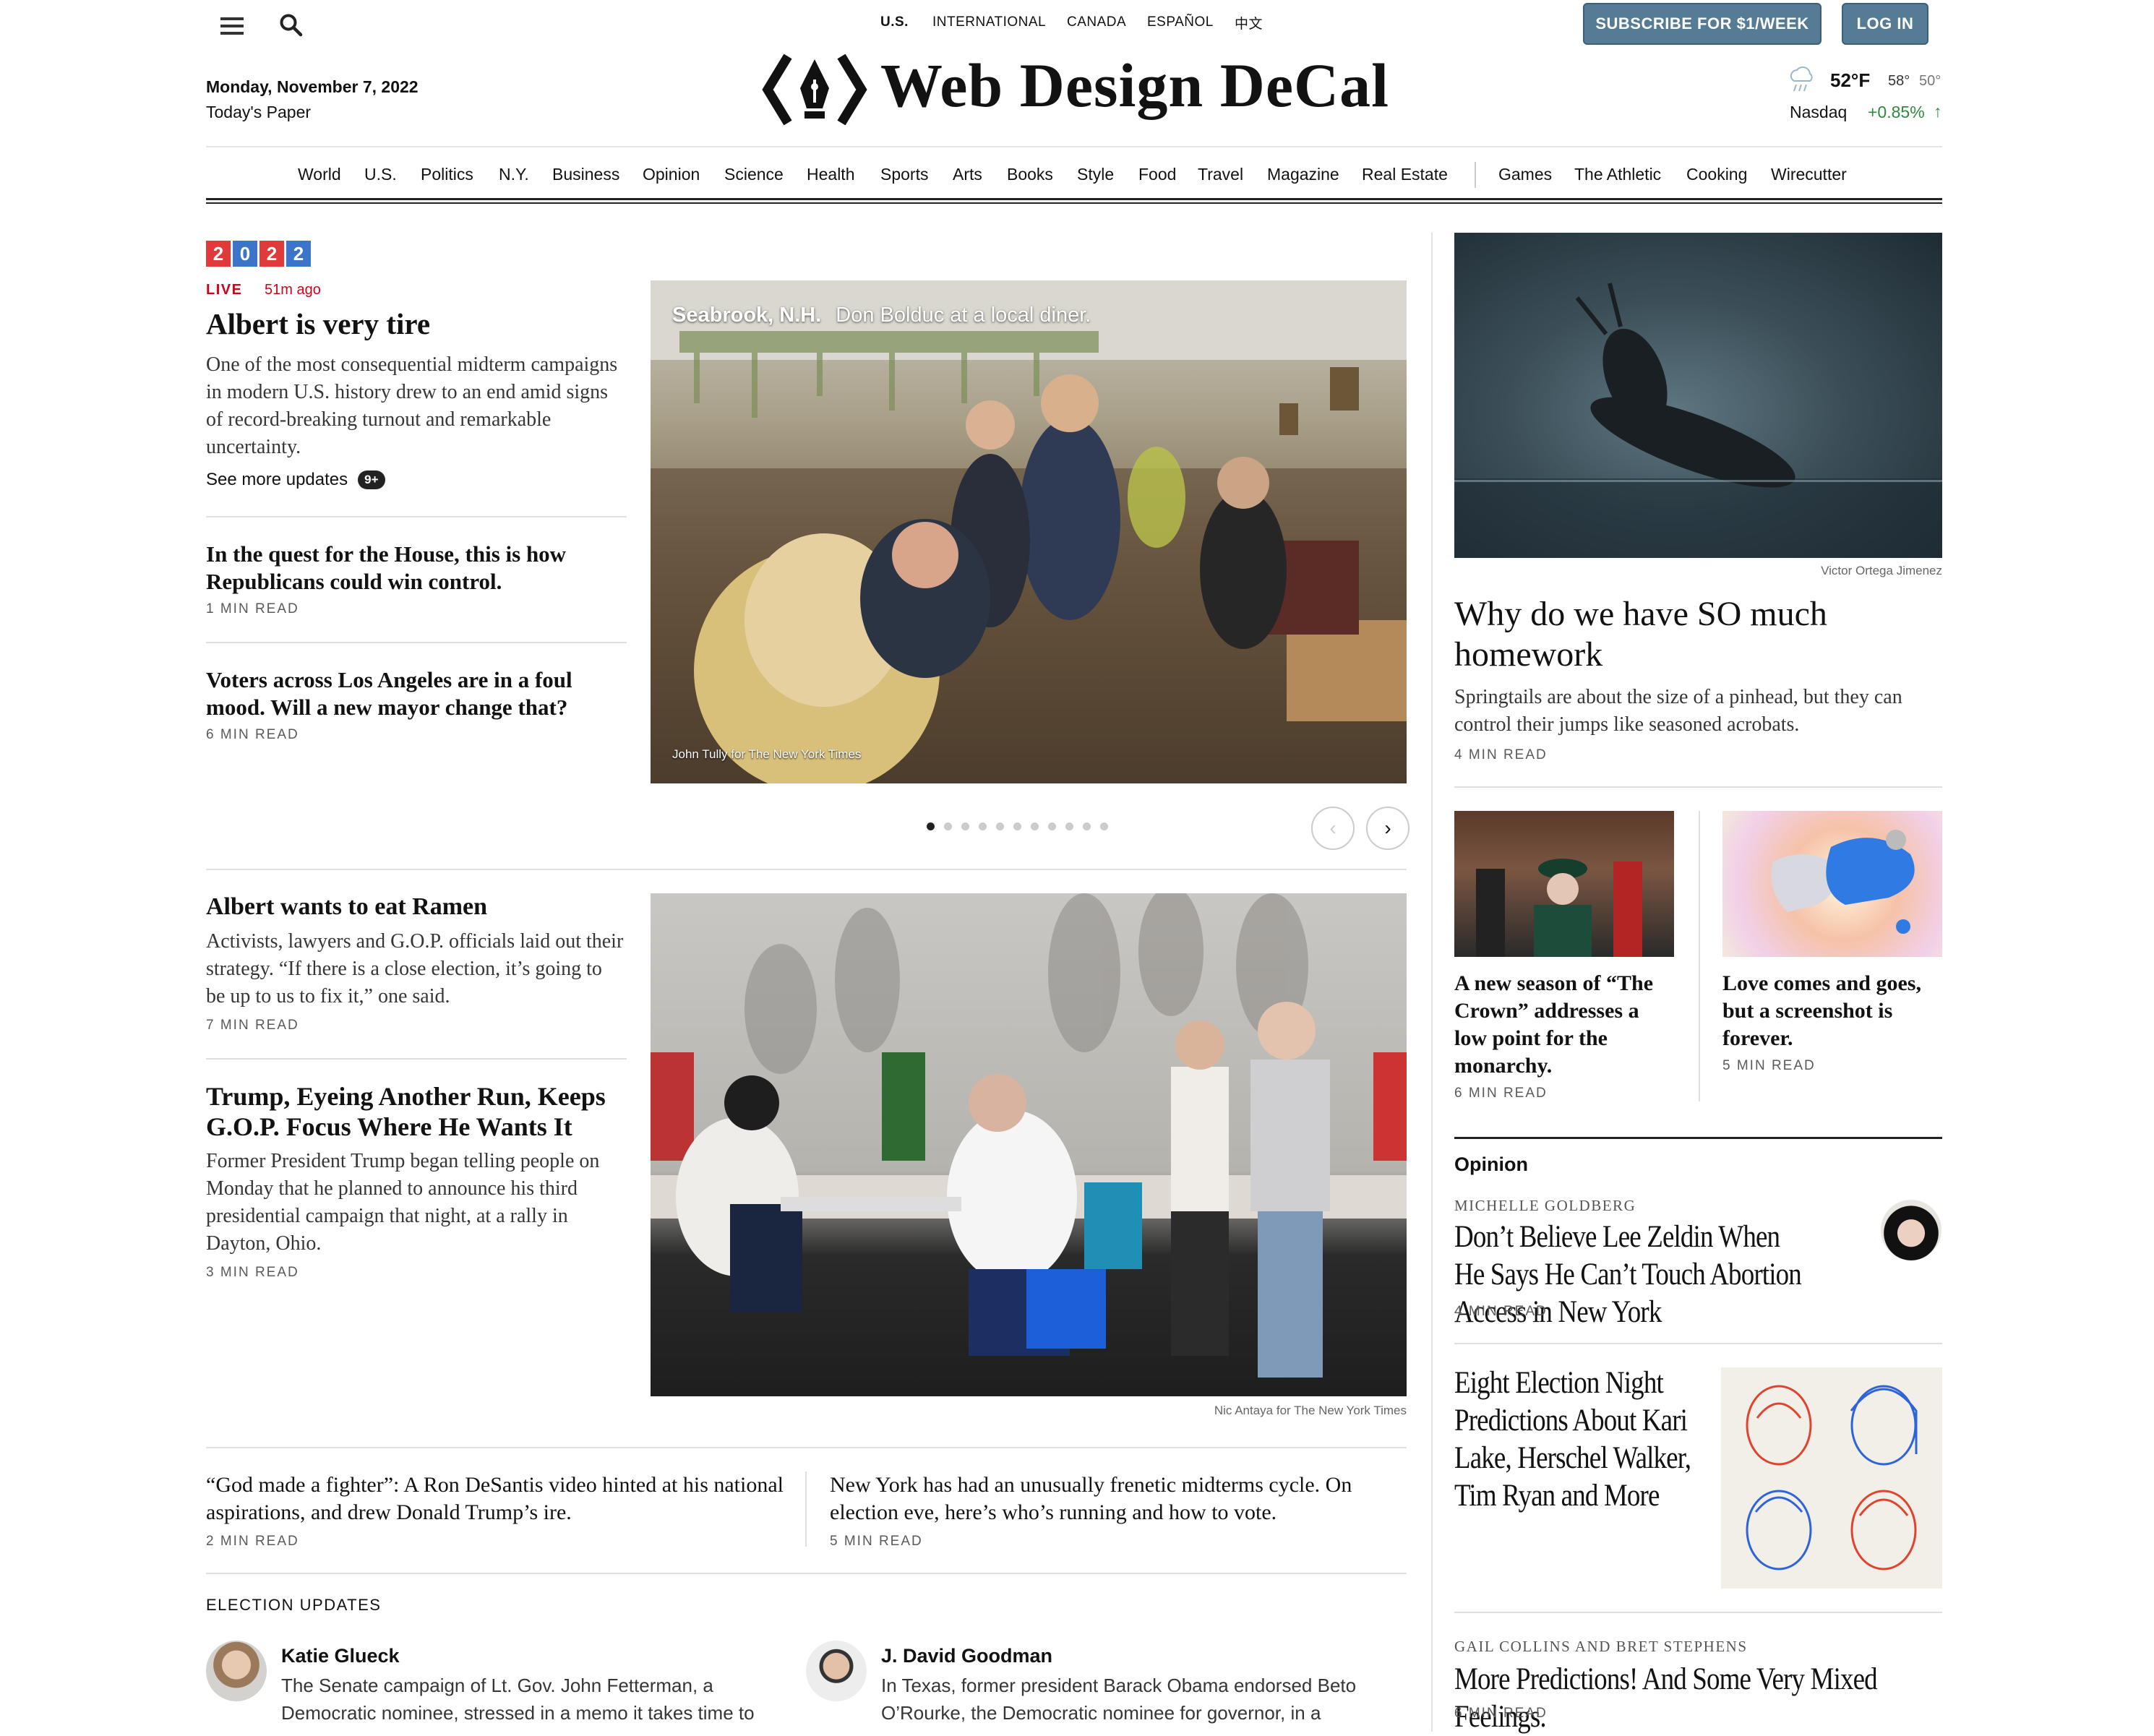 This screenshot has height=1736, width=2154. What do you see at coordinates (218, 254) in the screenshot?
I see `badge-digit: 2` at bounding box center [218, 254].